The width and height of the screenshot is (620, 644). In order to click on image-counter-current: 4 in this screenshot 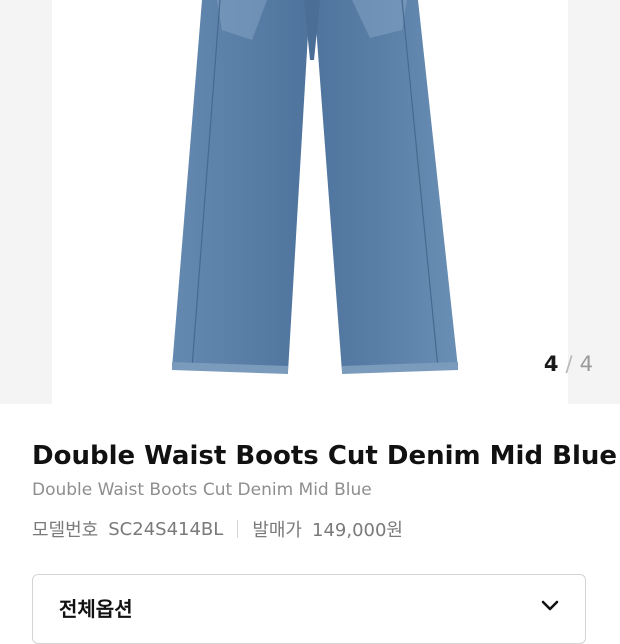, I will do `click(551, 364)`.